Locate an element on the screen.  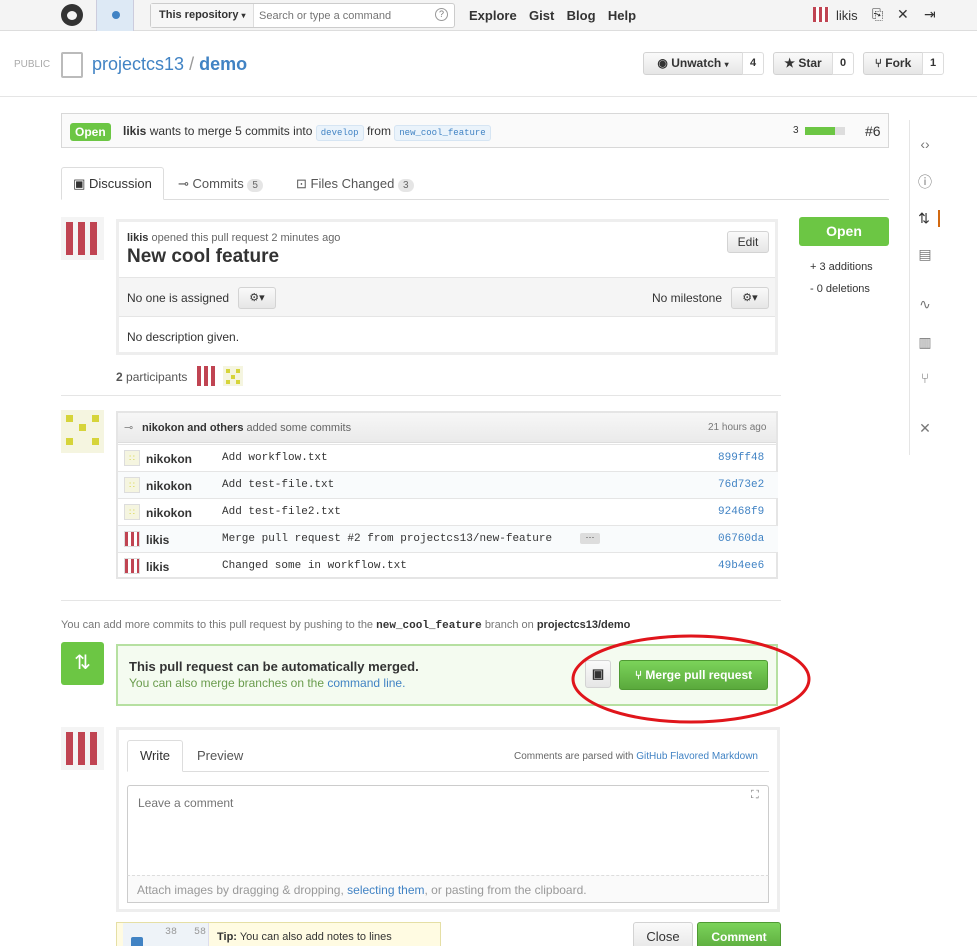
nav-explore: Explore is located at coordinates (493, 15).